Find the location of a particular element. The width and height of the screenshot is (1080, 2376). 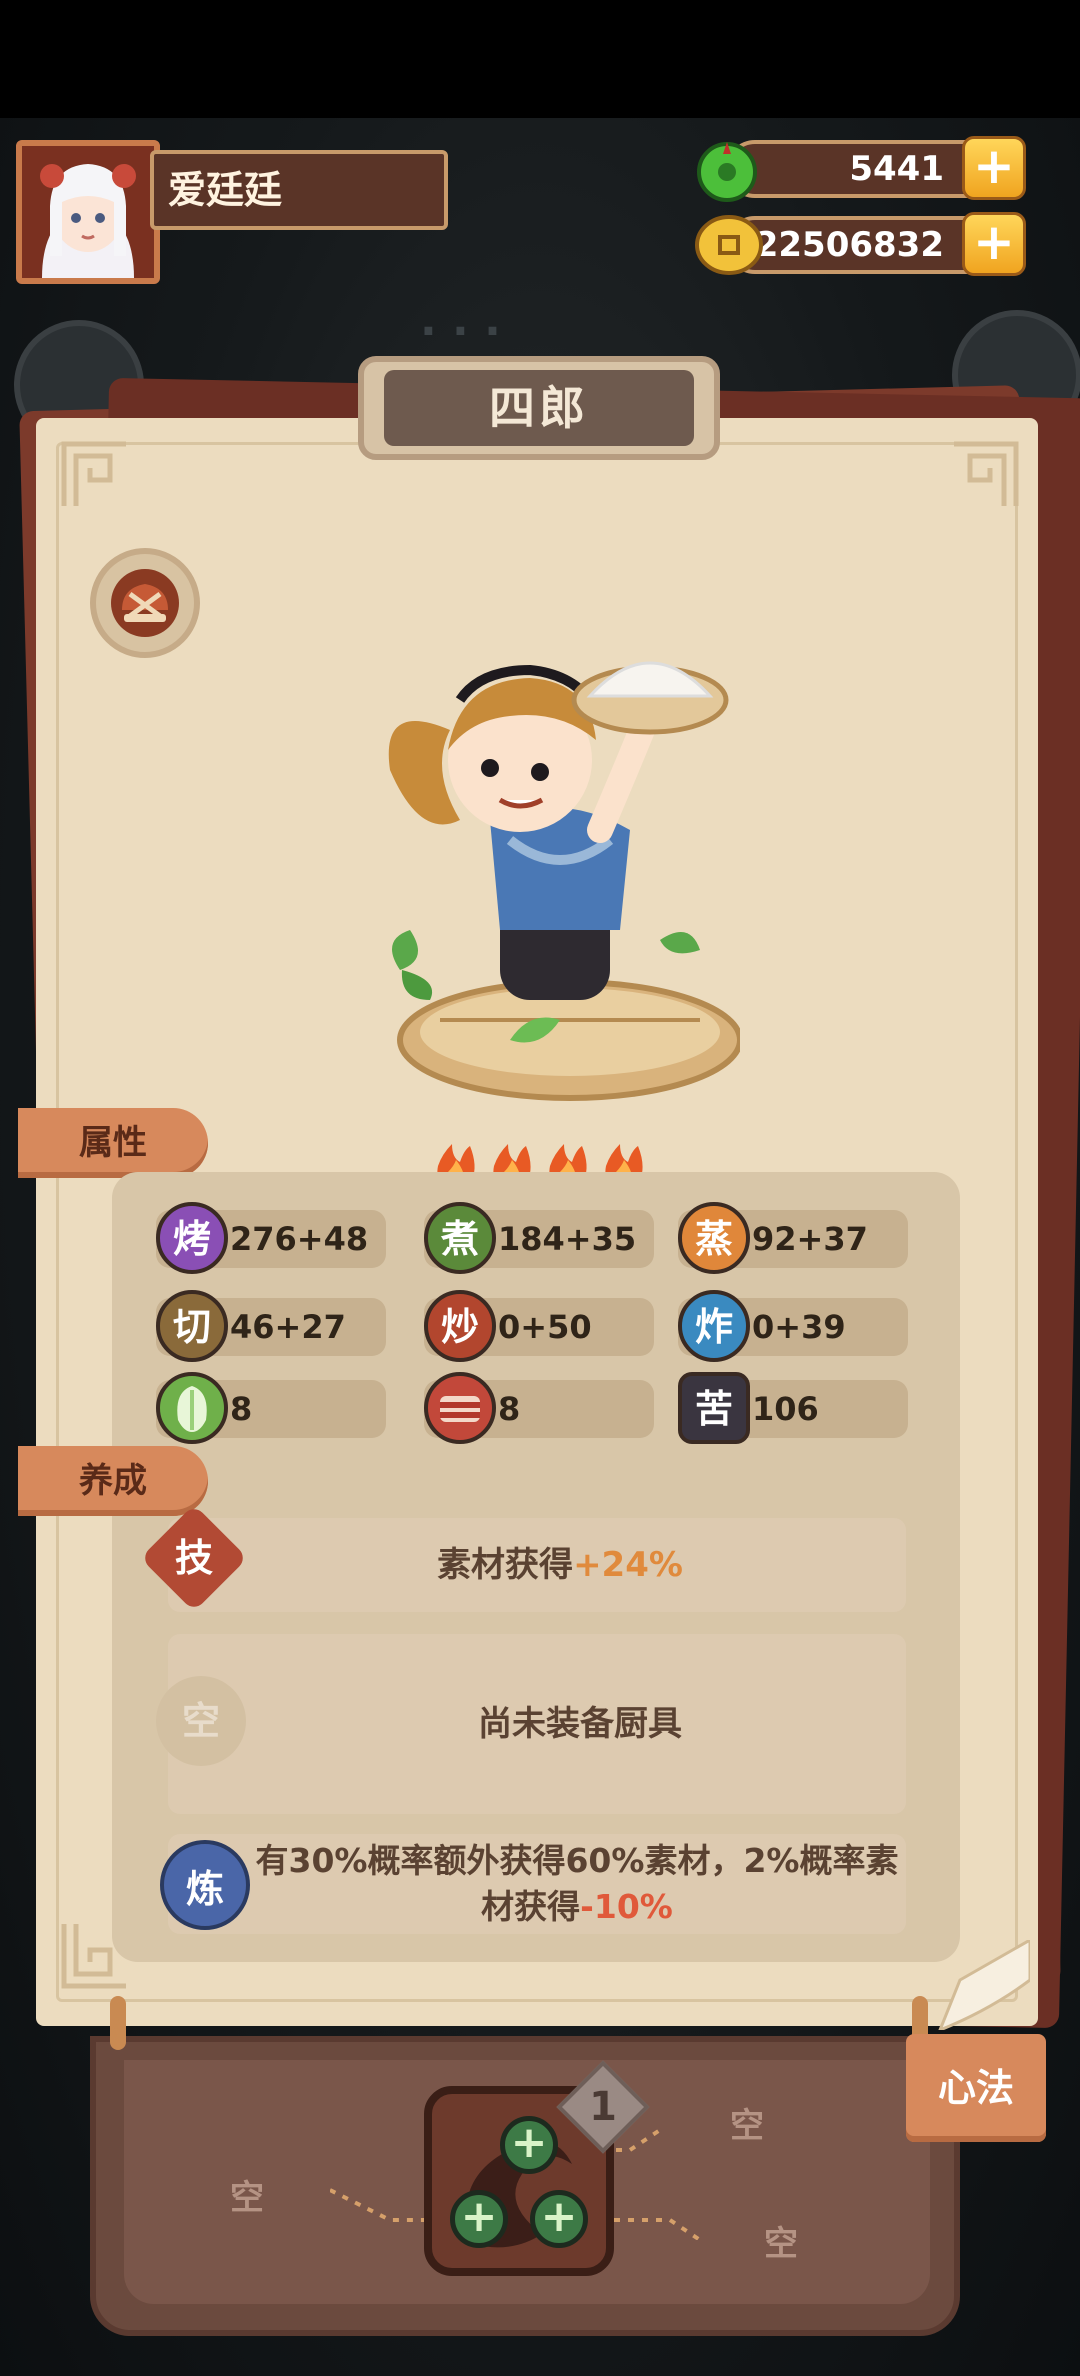

binding-peg is located at coordinates (118, 2023).